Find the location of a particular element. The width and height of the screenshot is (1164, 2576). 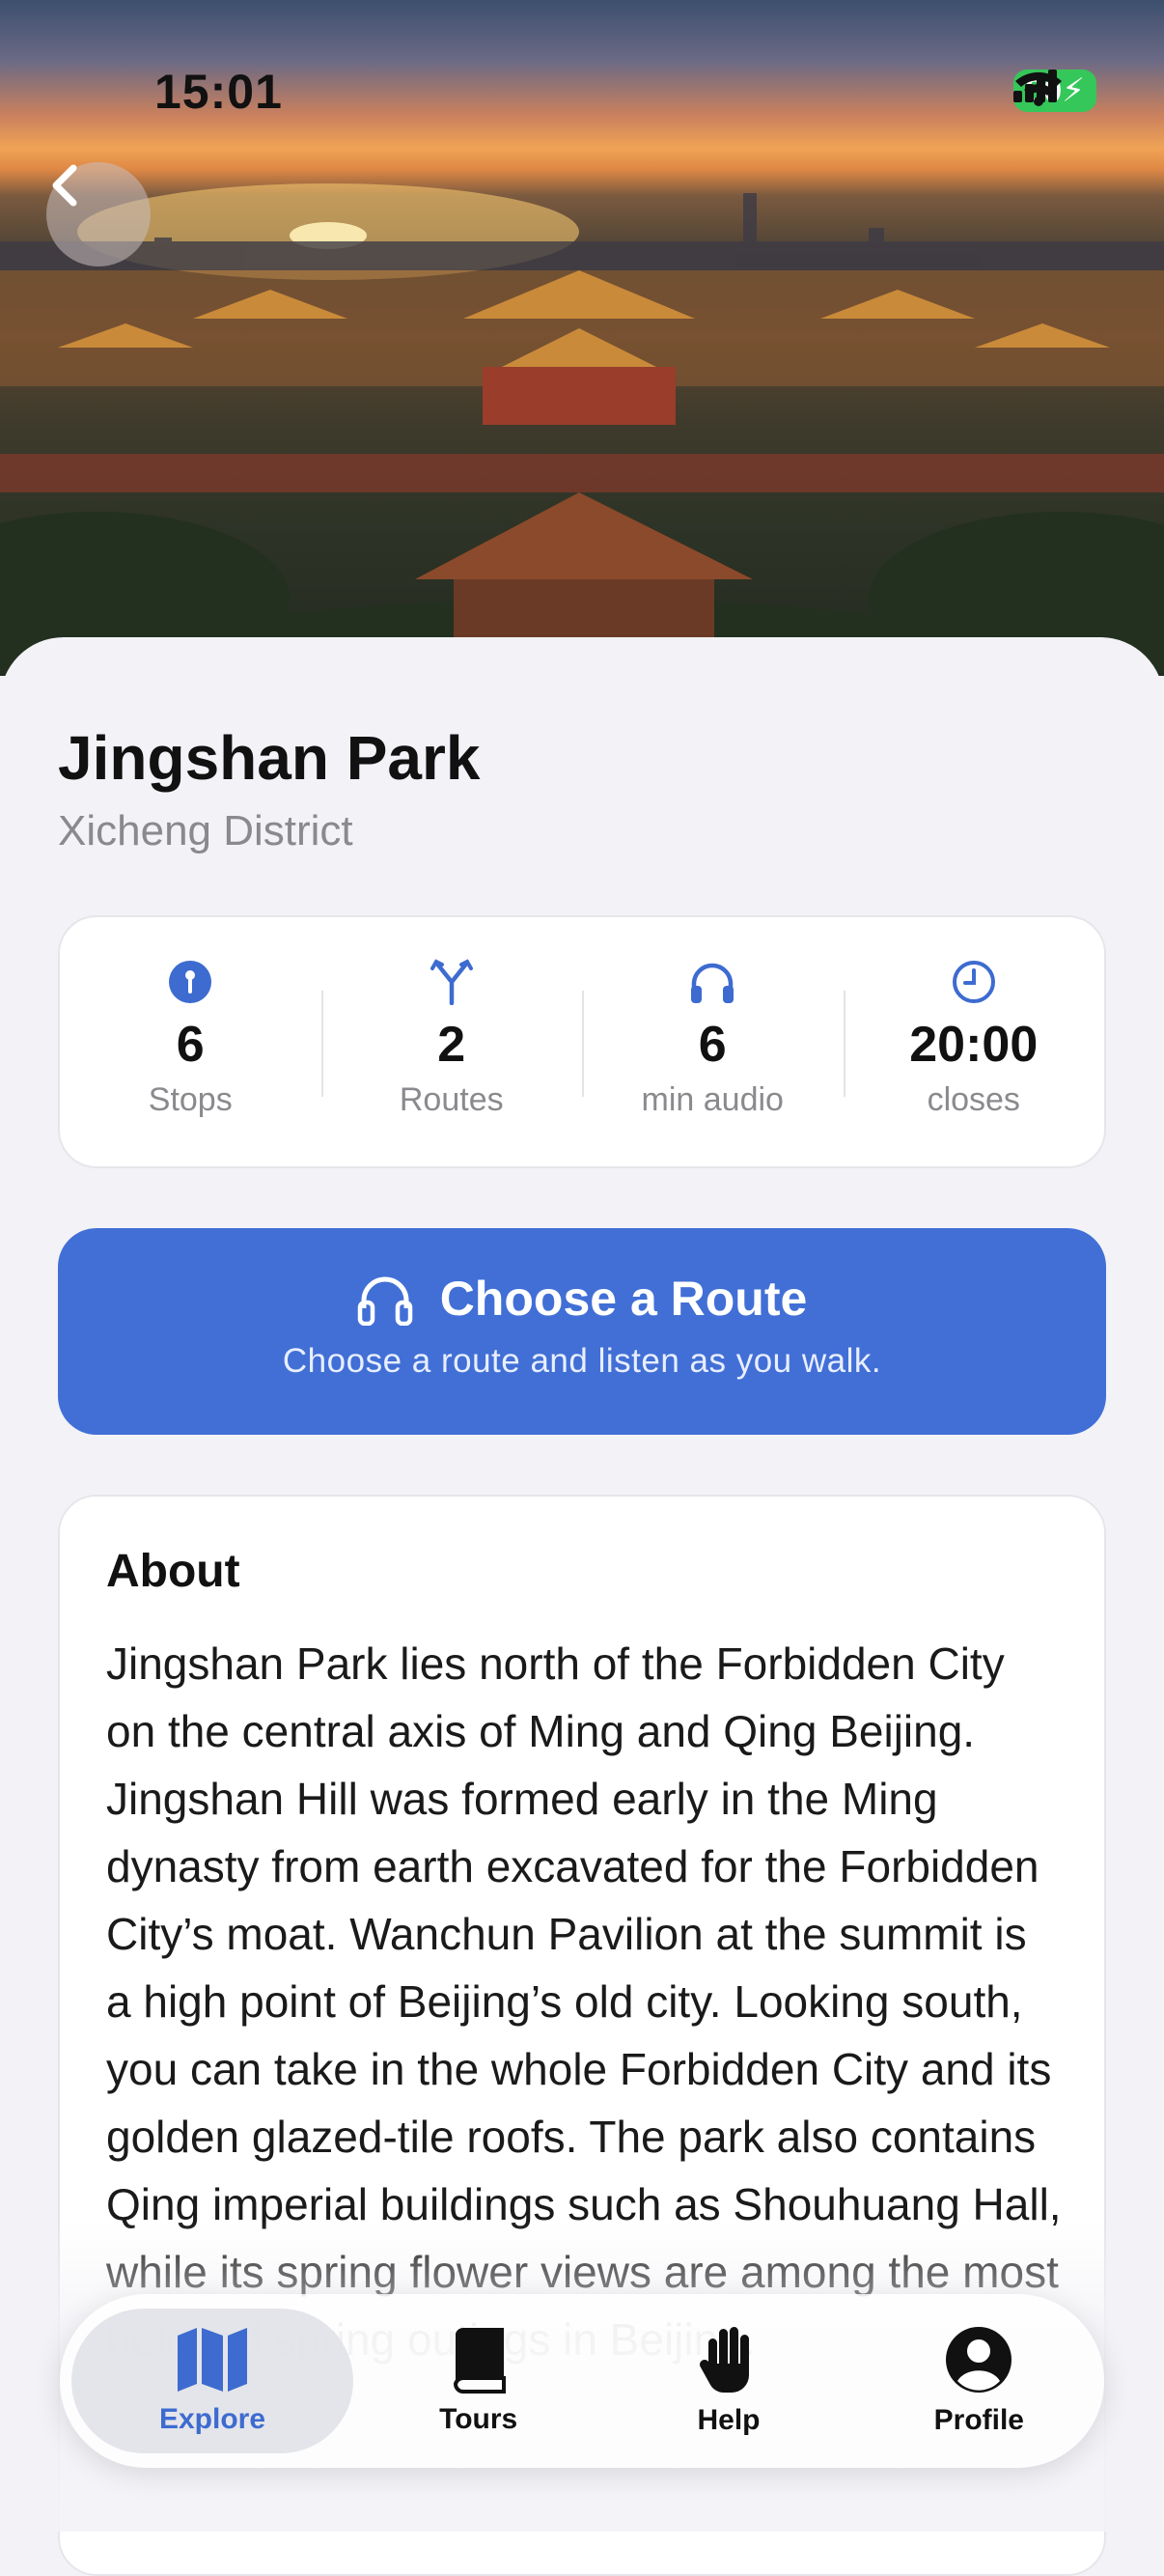

tab-explore: Explore is located at coordinates (212, 2381).